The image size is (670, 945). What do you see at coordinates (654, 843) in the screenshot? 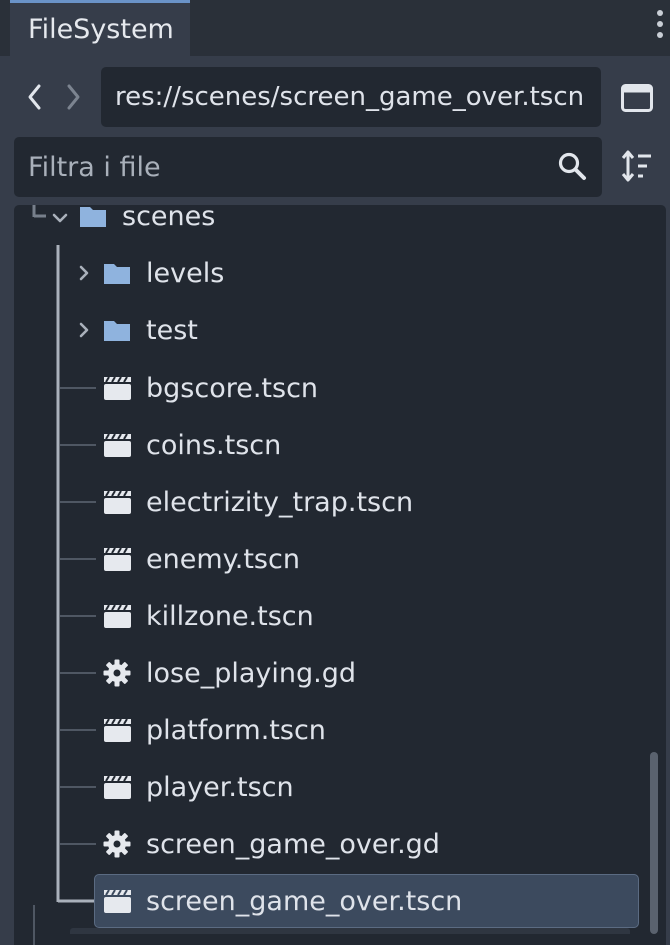
I see `tree-scrollbar-thumb` at bounding box center [654, 843].